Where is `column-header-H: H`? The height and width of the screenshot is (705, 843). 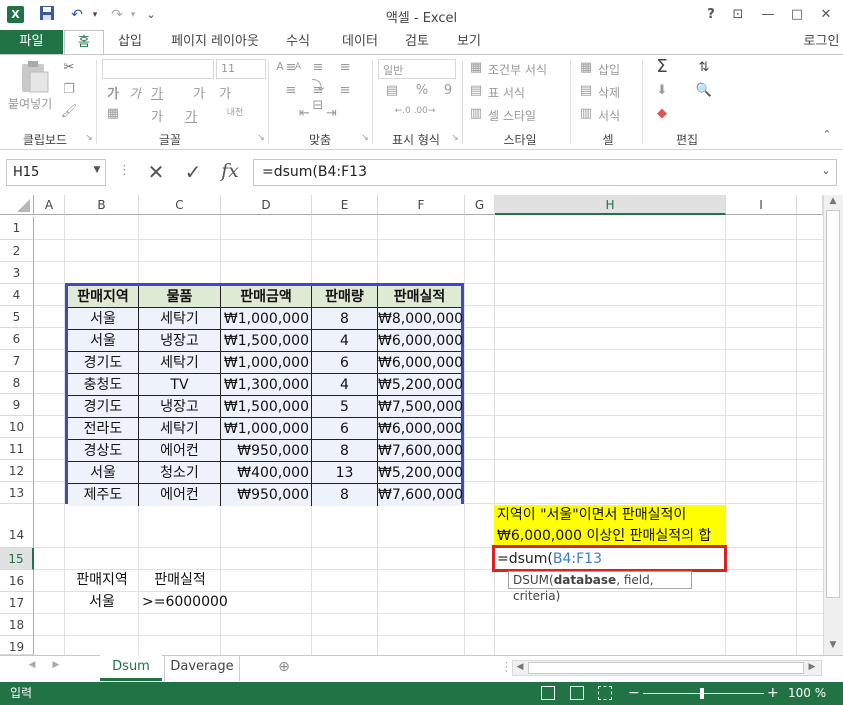 column-header-H: H is located at coordinates (610, 205).